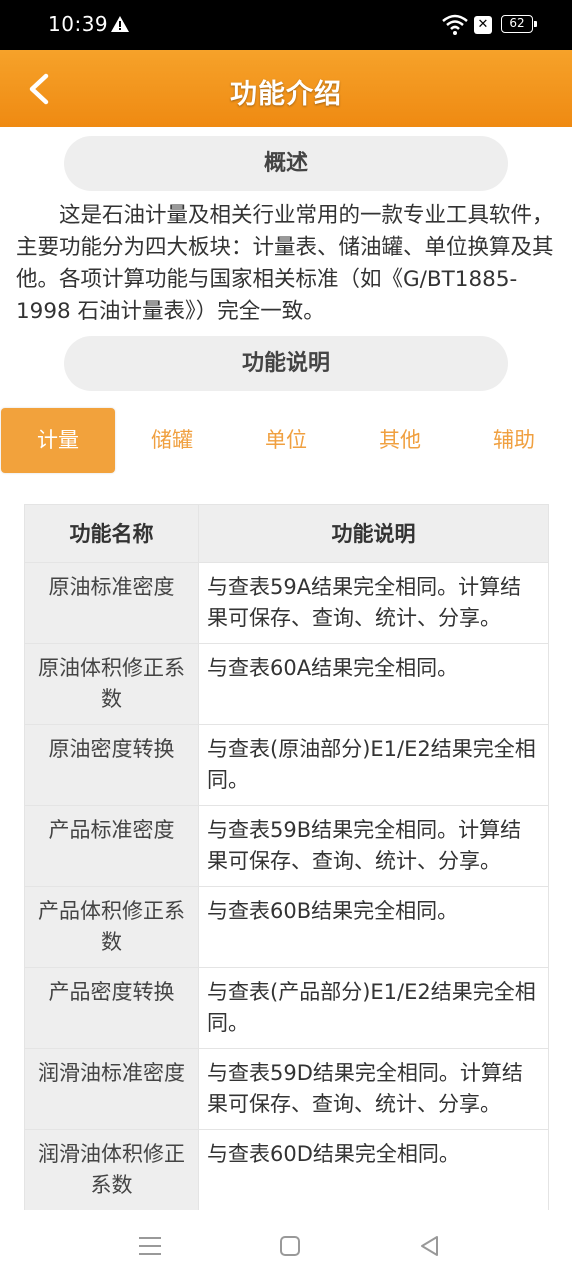 Image resolution: width=572 pixels, height=1280 pixels. I want to click on function-name: 原油体积修正系数, so click(111, 684).